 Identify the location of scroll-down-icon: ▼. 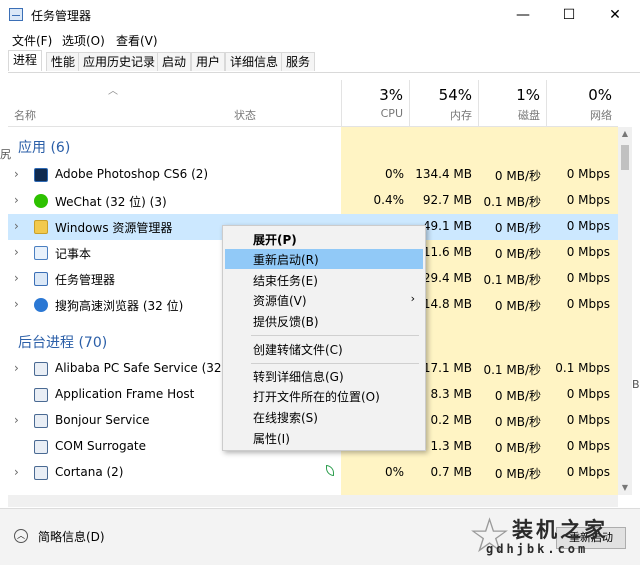
(625, 488).